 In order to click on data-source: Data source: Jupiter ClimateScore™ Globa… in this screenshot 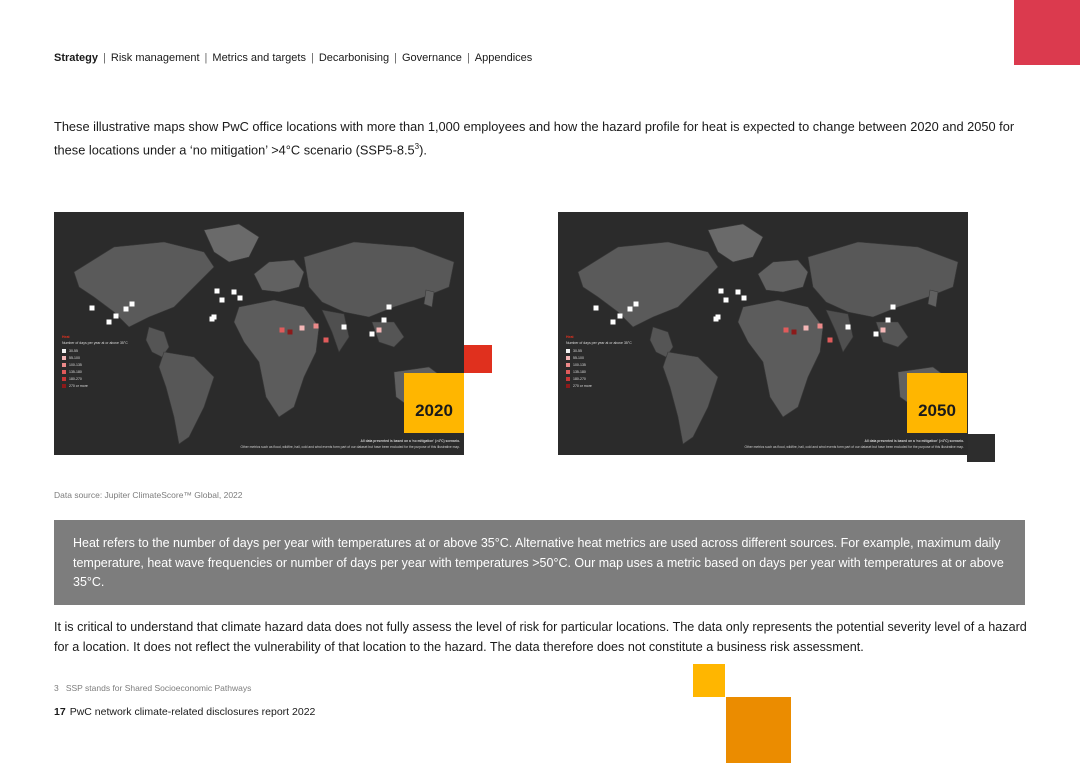, I will do `click(148, 495)`.